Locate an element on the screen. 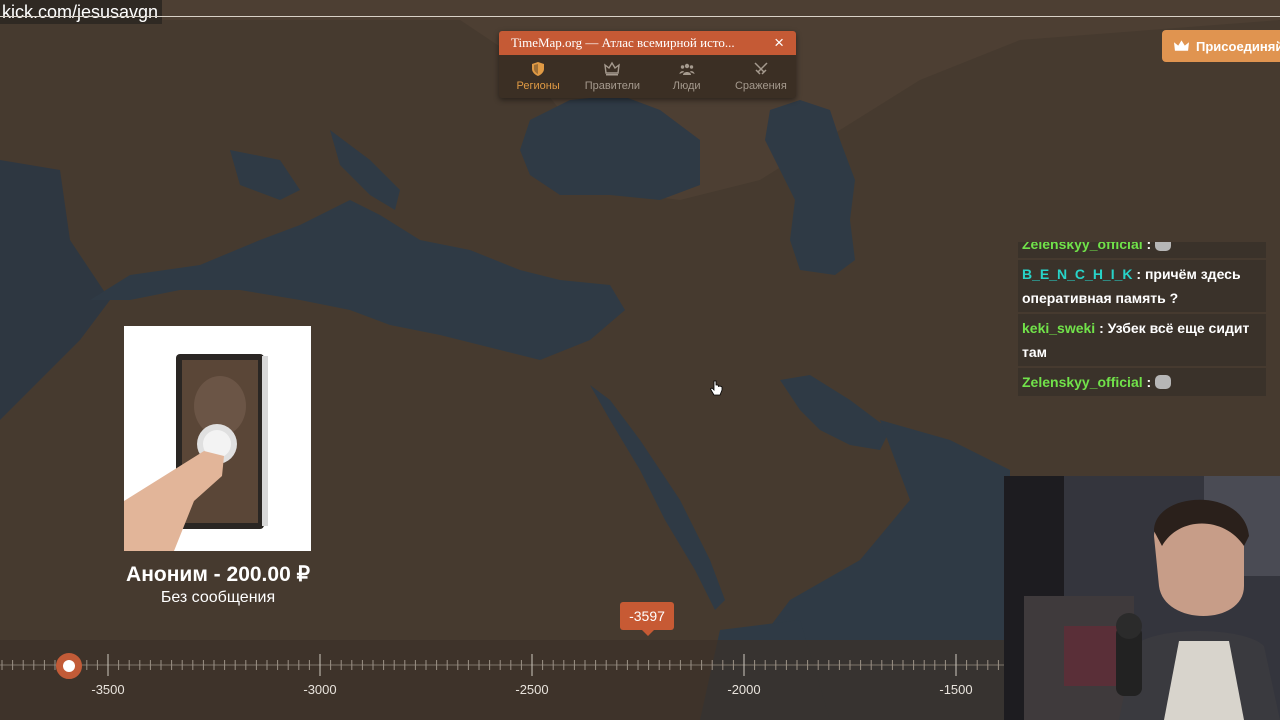  join-button: Присоединяй is located at coordinates (1221, 46).